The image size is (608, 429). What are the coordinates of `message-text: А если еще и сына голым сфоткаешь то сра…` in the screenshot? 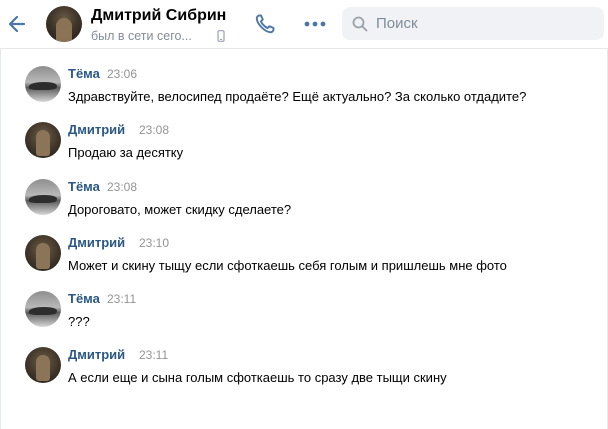 It's located at (257, 377).